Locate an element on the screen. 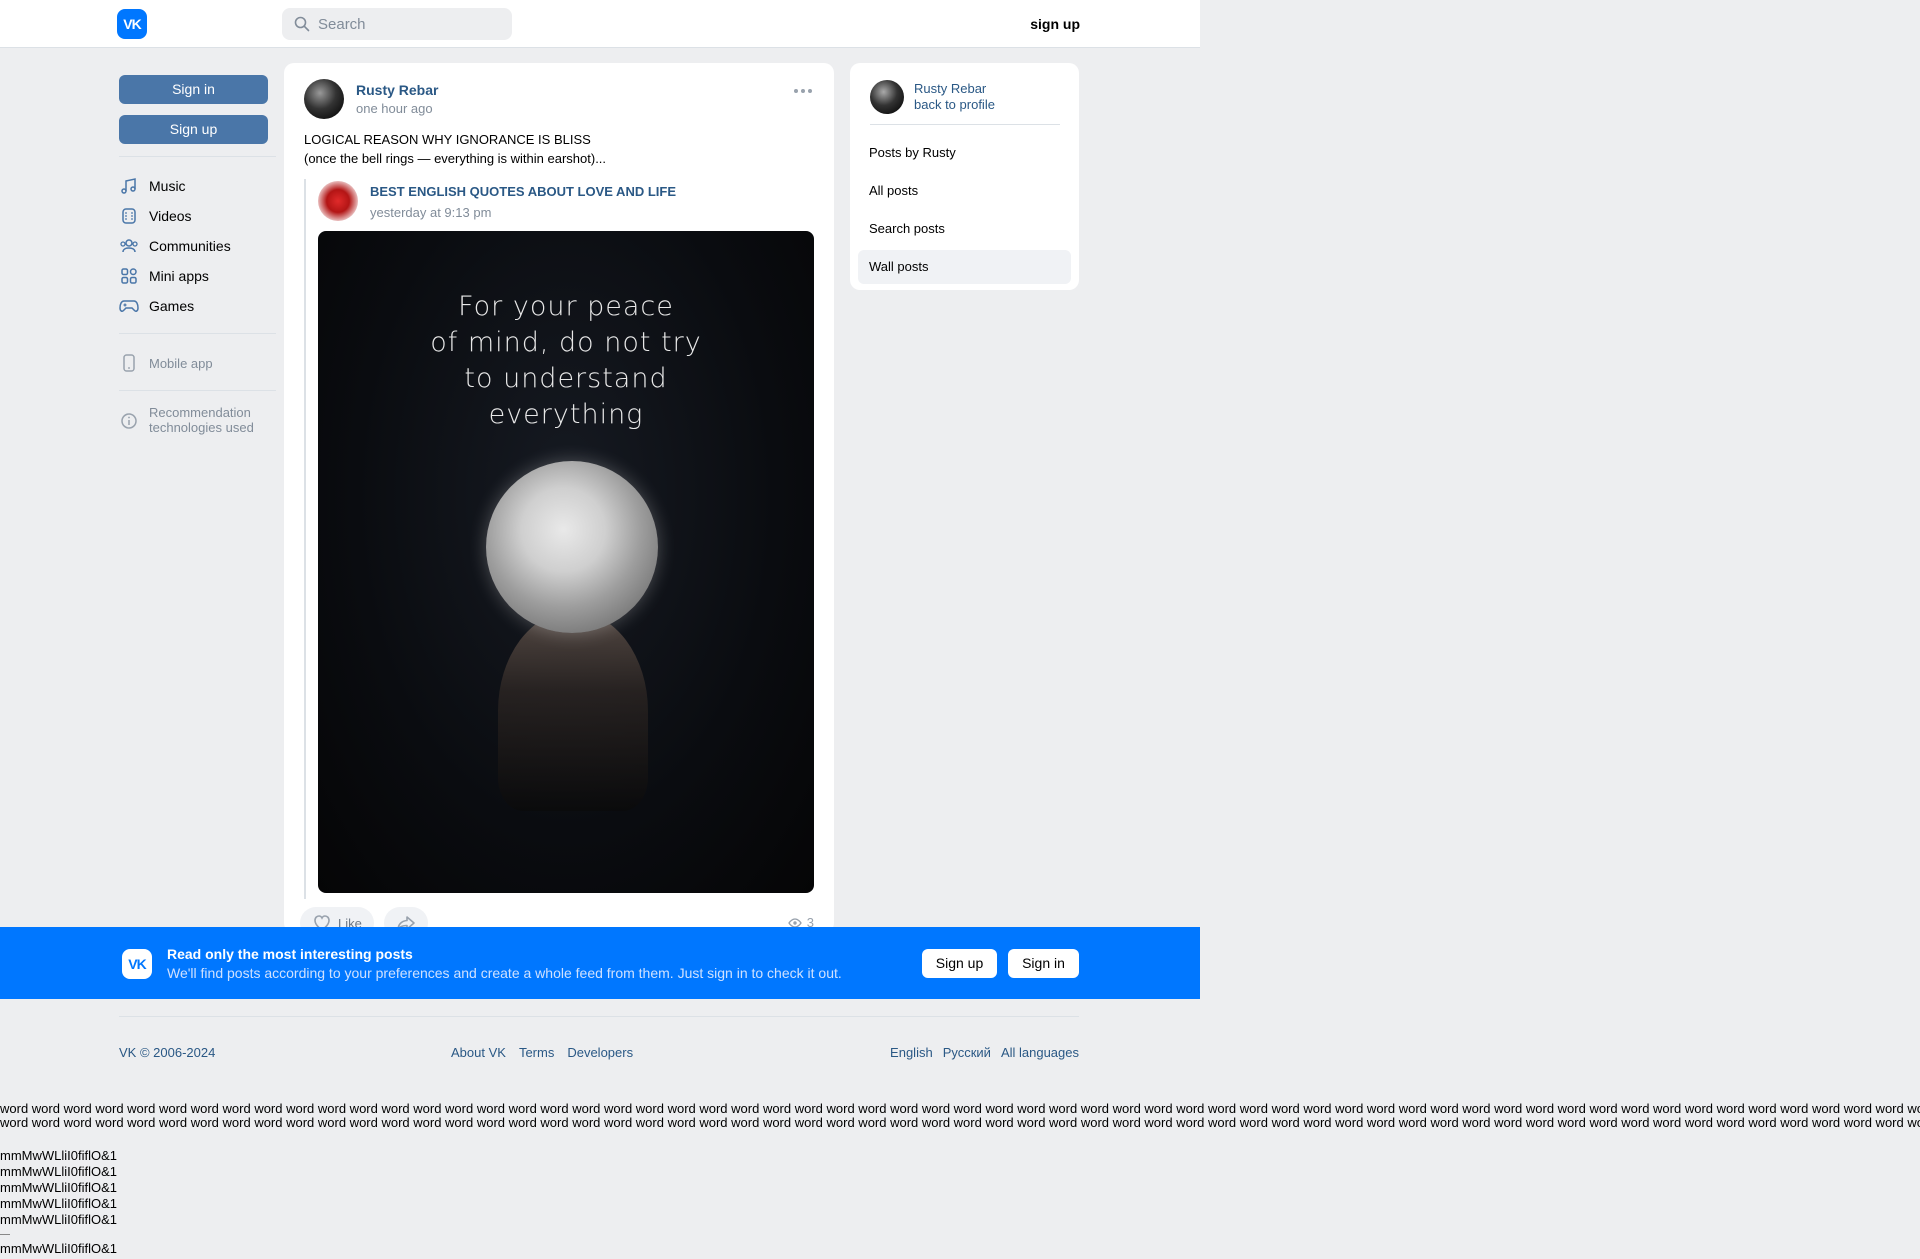 The image size is (1920, 1259). nav-label: Communities is located at coordinates (190, 246).